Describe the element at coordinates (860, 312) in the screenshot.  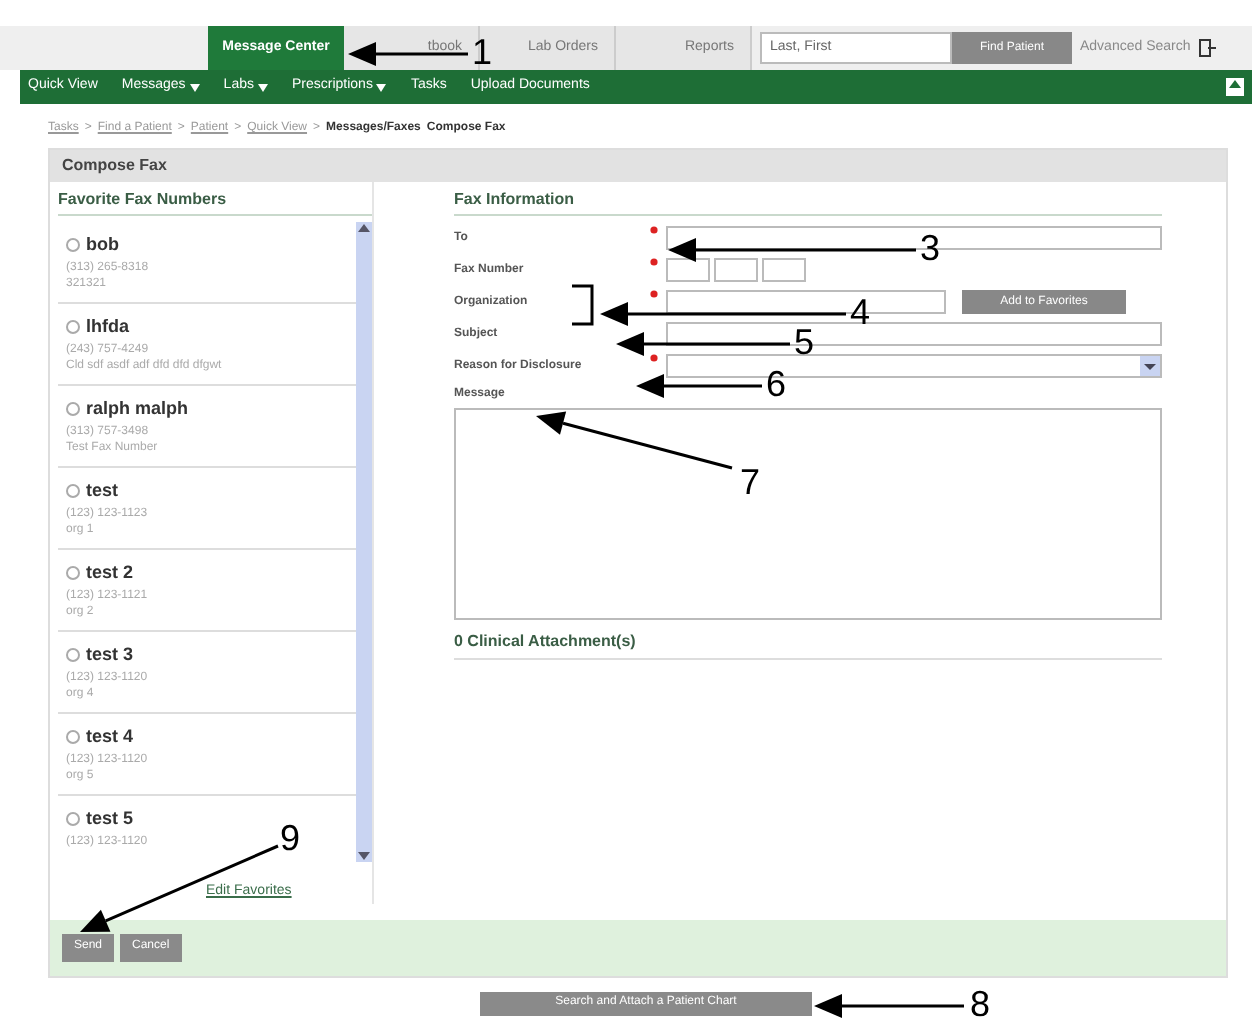
I see `callout-number: 4` at that location.